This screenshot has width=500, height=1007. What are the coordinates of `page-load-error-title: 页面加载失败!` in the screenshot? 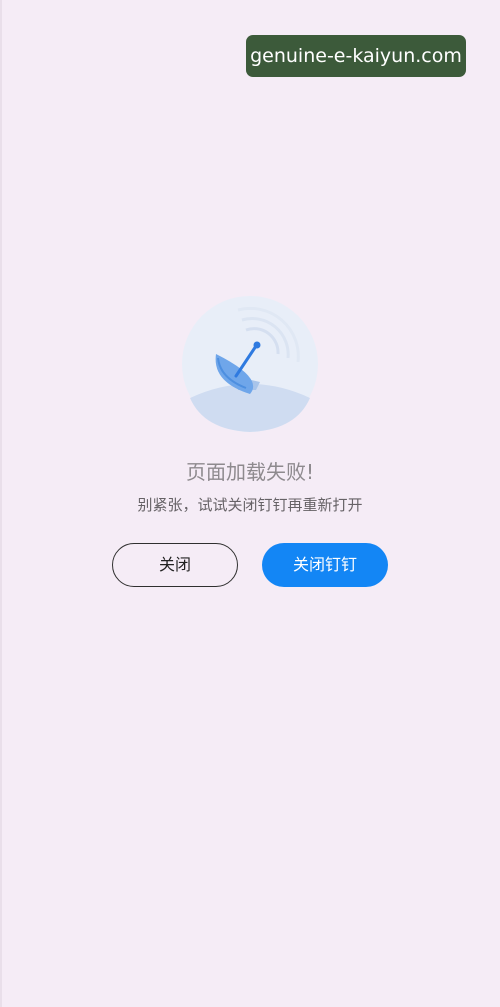 It's located at (250, 472).